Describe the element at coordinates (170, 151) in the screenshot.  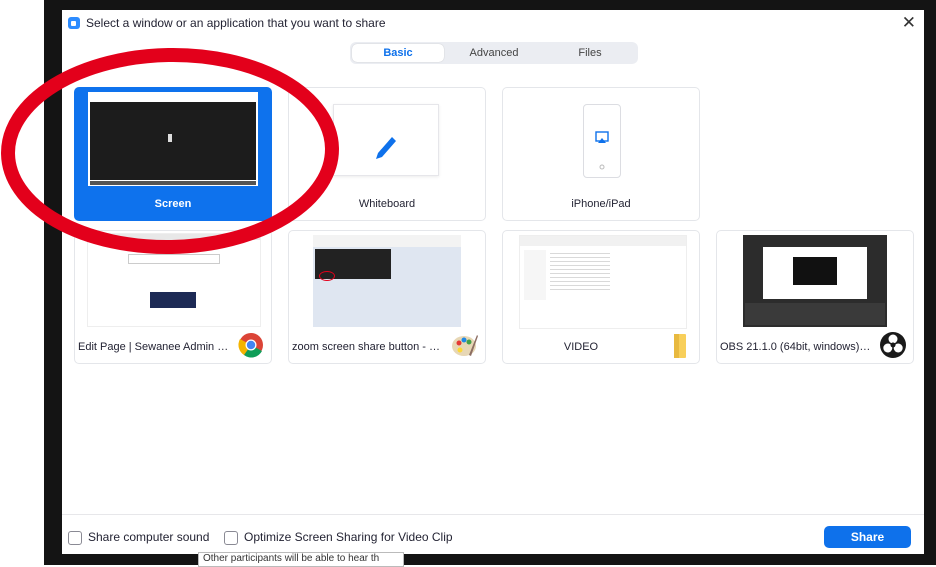
I see `red-circle-annotation` at that location.